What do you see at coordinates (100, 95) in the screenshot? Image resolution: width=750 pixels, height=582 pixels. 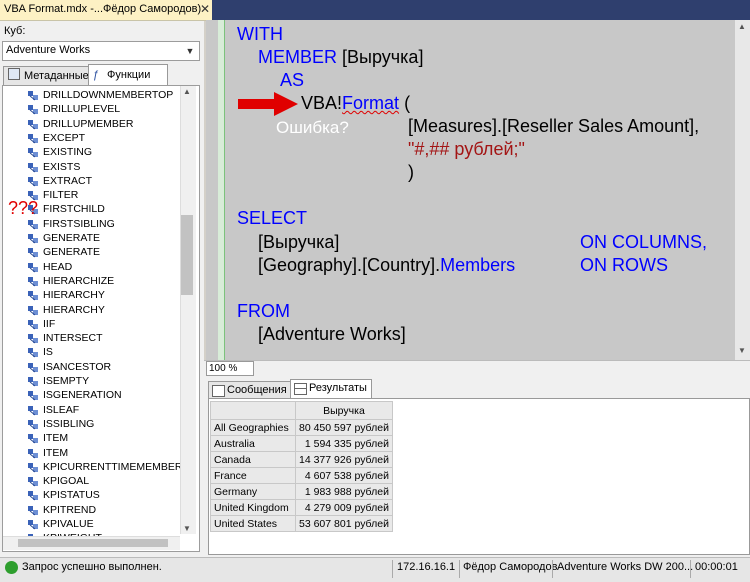 I see `function-item: DRILLDOWNMEMBERTOP` at bounding box center [100, 95].